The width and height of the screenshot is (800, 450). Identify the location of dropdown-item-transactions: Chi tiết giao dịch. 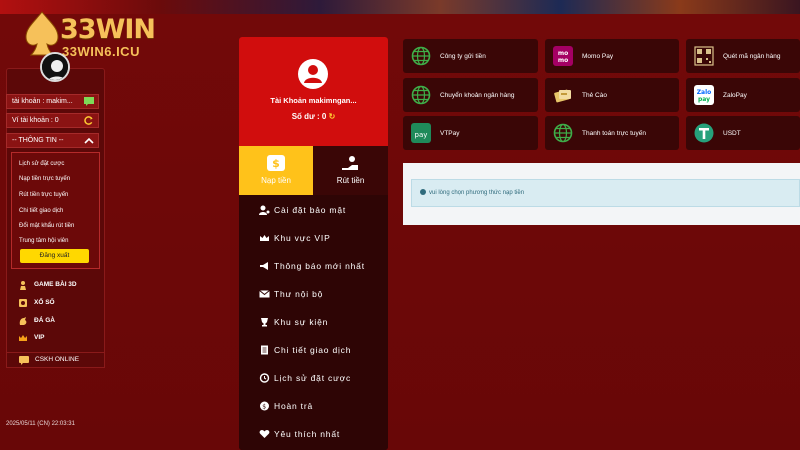
(41, 211).